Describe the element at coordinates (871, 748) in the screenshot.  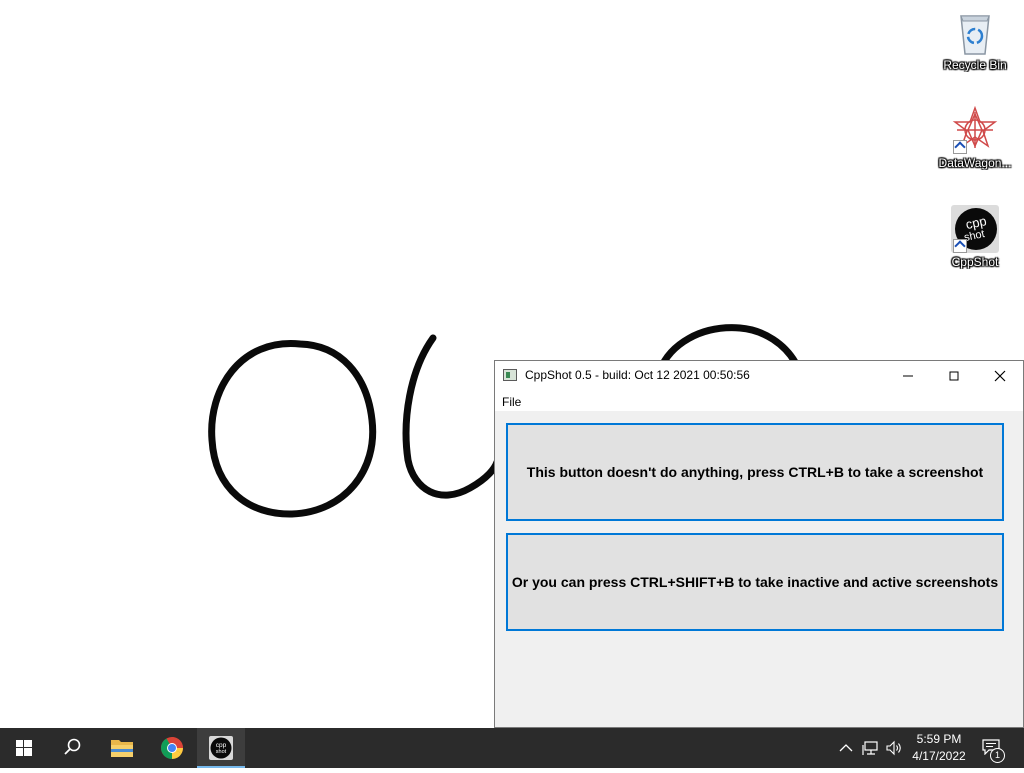
I see `network-icon` at that location.